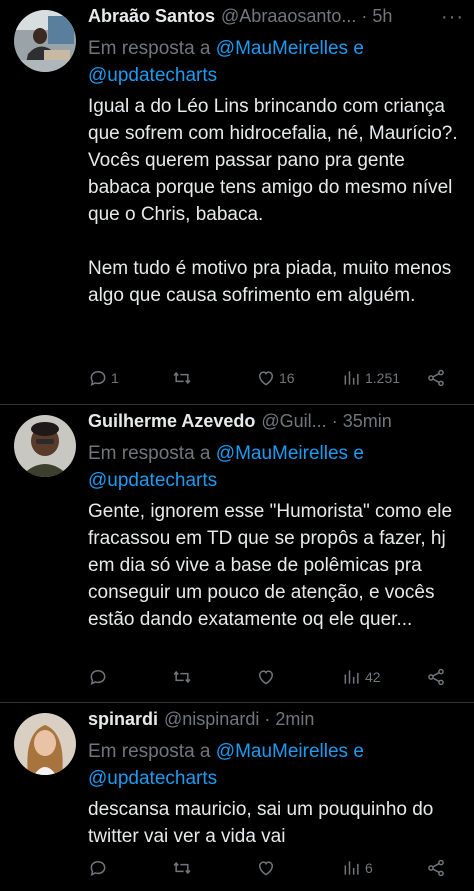 The height and width of the screenshot is (891, 474). I want to click on like-count: 16, so click(287, 378).